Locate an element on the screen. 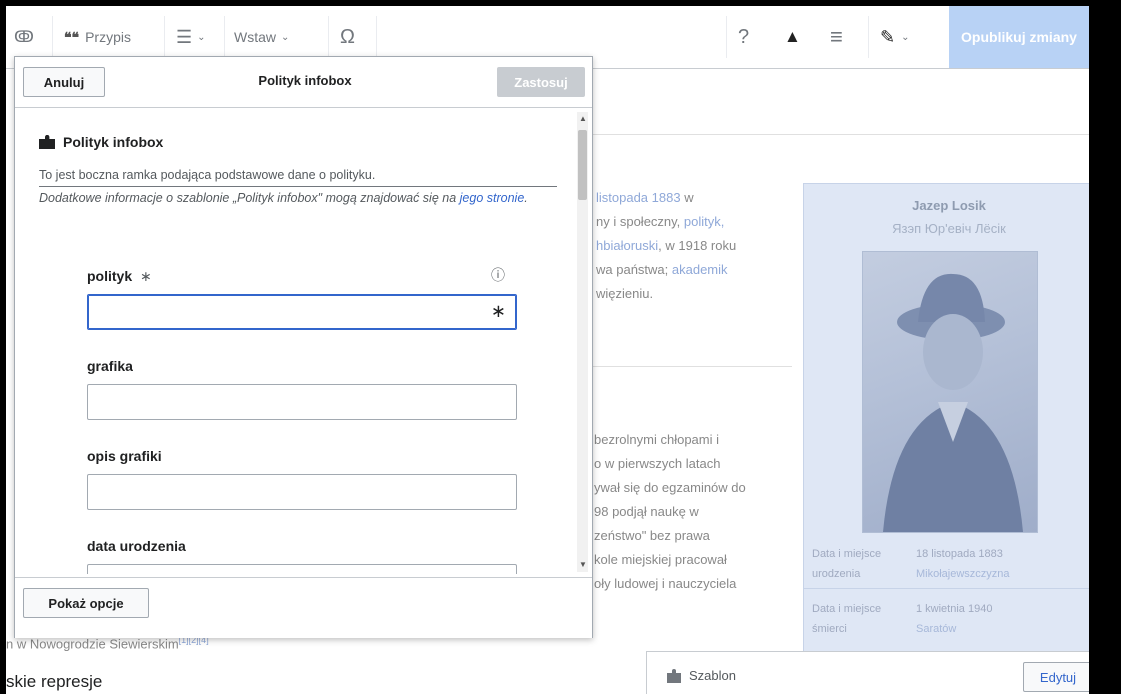  field-label-data-urodzenia: data urodzenia is located at coordinates (136, 546).